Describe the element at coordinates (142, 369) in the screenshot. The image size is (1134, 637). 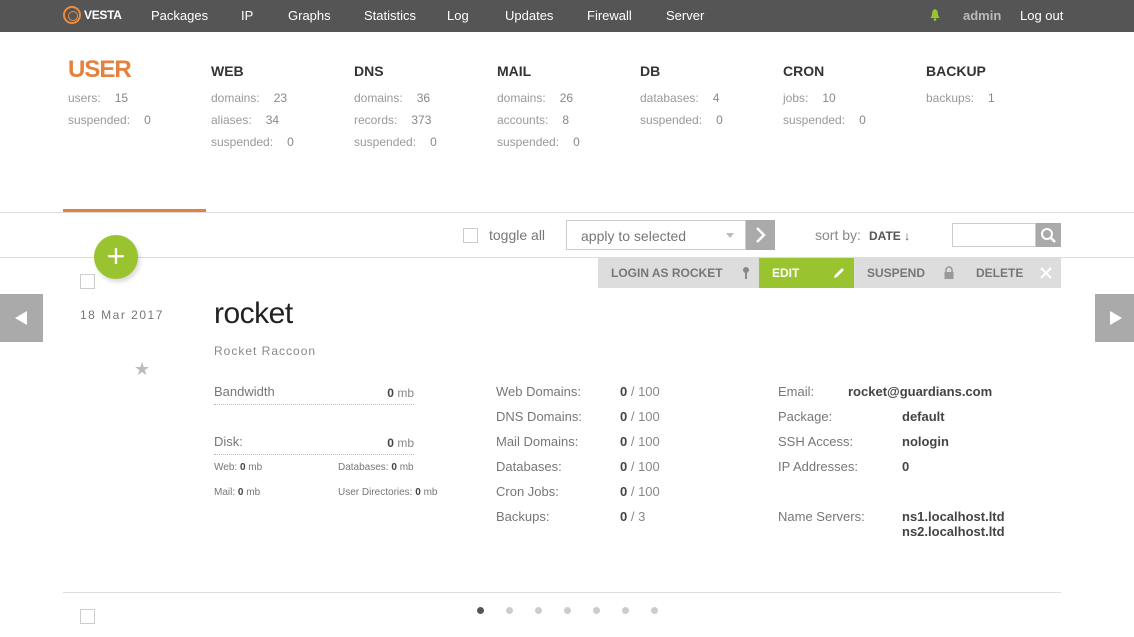
I see `star-icon: ★` at that location.